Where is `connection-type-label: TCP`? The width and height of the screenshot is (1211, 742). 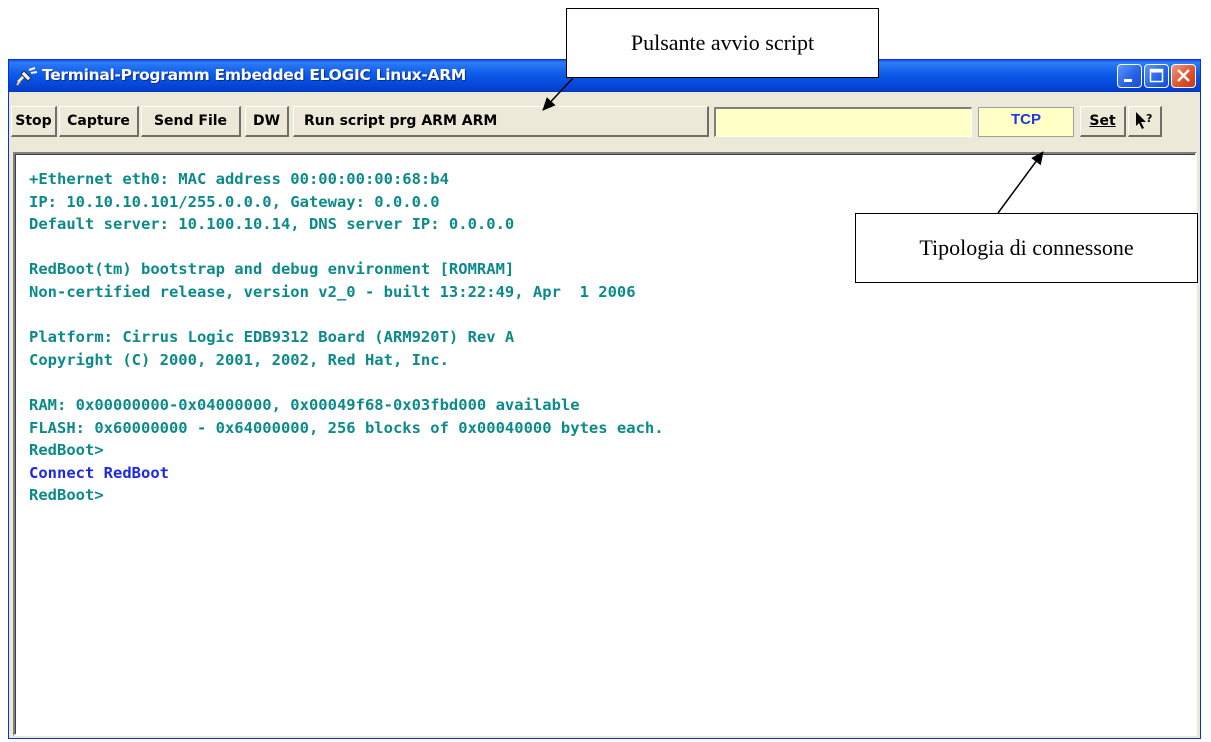
connection-type-label: TCP is located at coordinates (1026, 119).